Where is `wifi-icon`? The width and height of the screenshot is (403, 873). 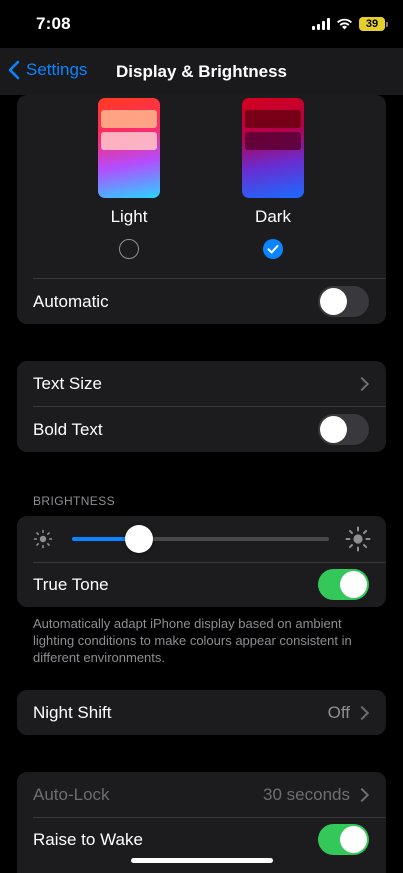 wifi-icon is located at coordinates (344, 24).